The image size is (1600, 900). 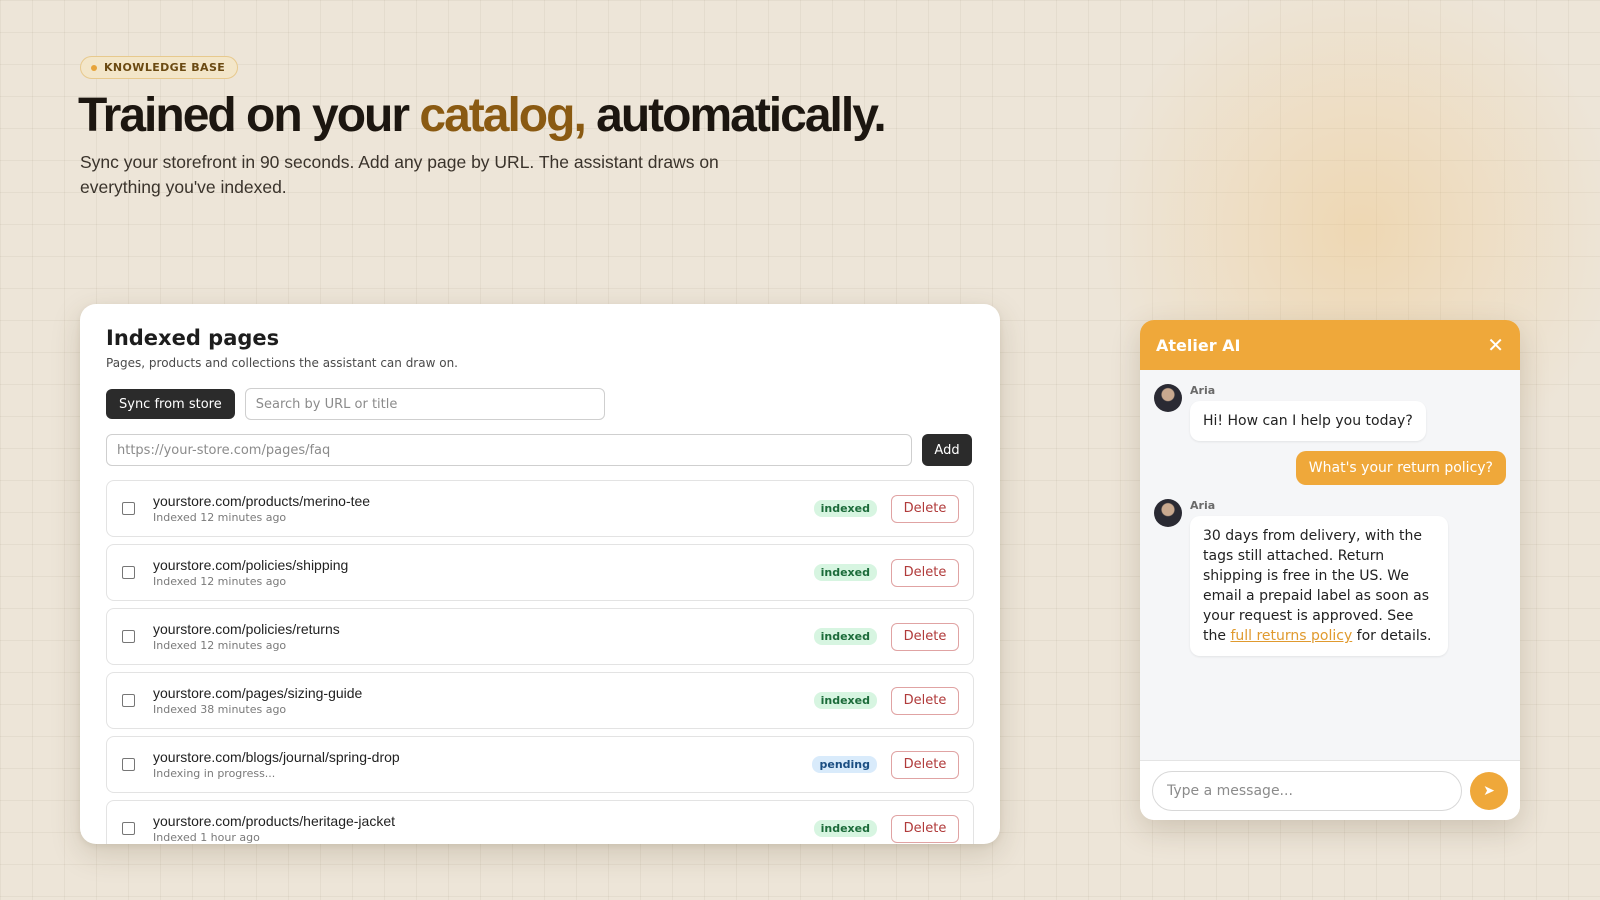 I want to click on bot-message: Aria Hi! How can I help you today?, so click(x=1330, y=412).